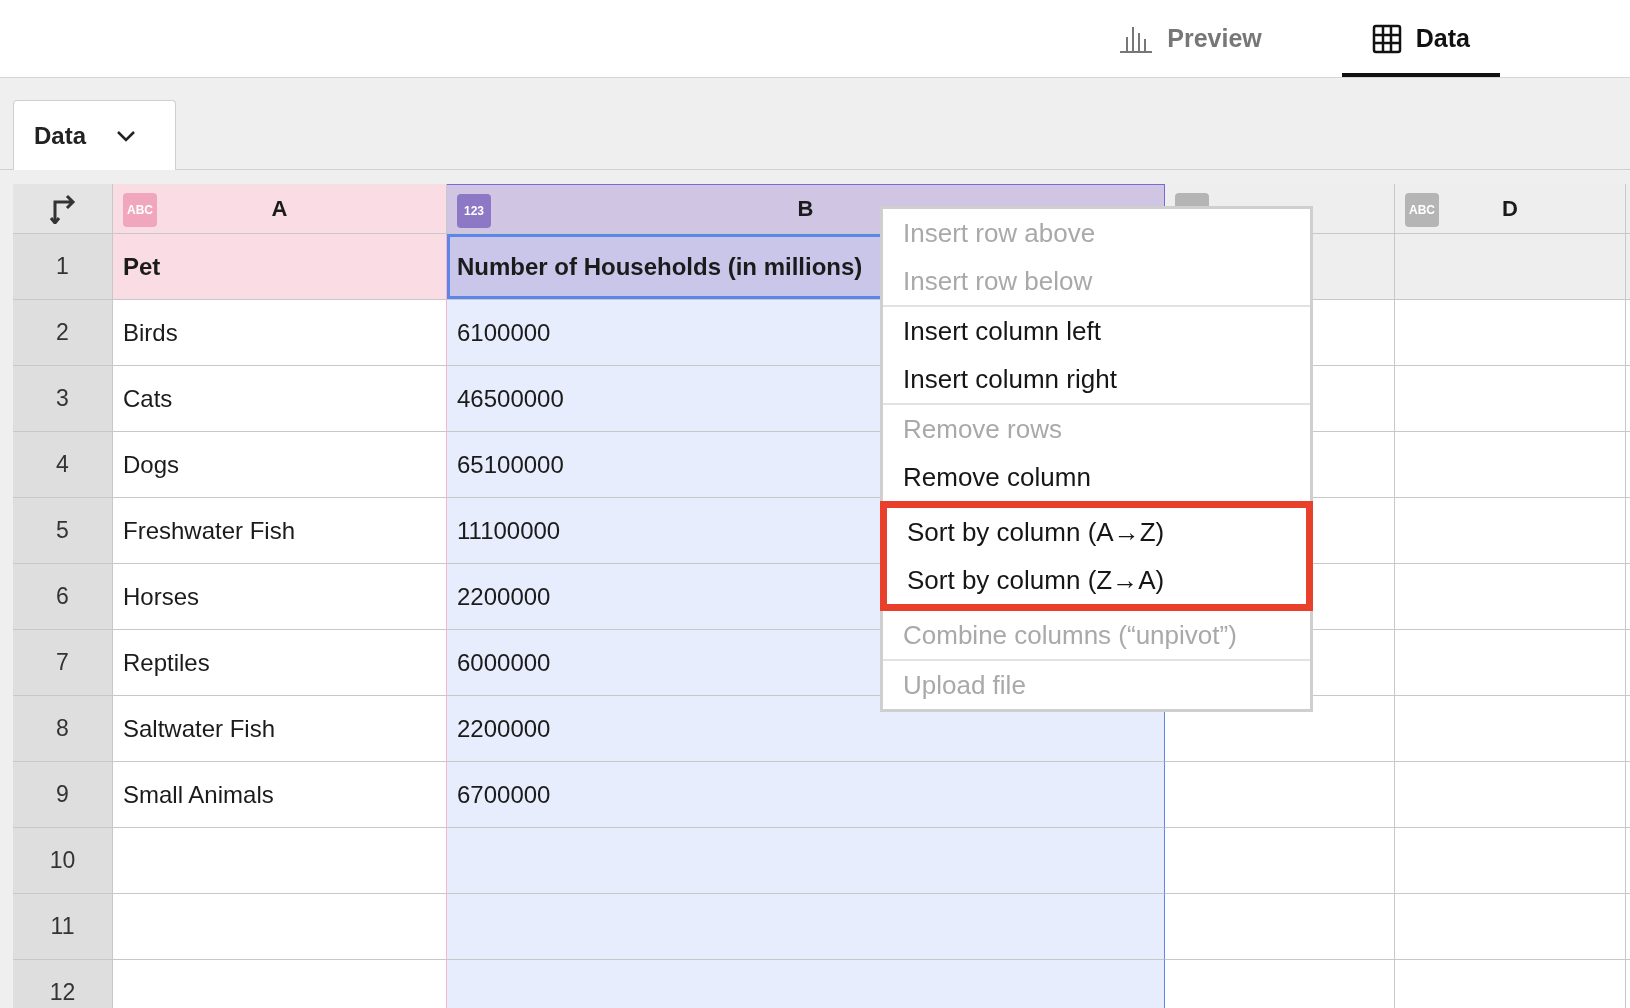  Describe the element at coordinates (63, 267) in the screenshot. I see `row-number: 1` at that location.